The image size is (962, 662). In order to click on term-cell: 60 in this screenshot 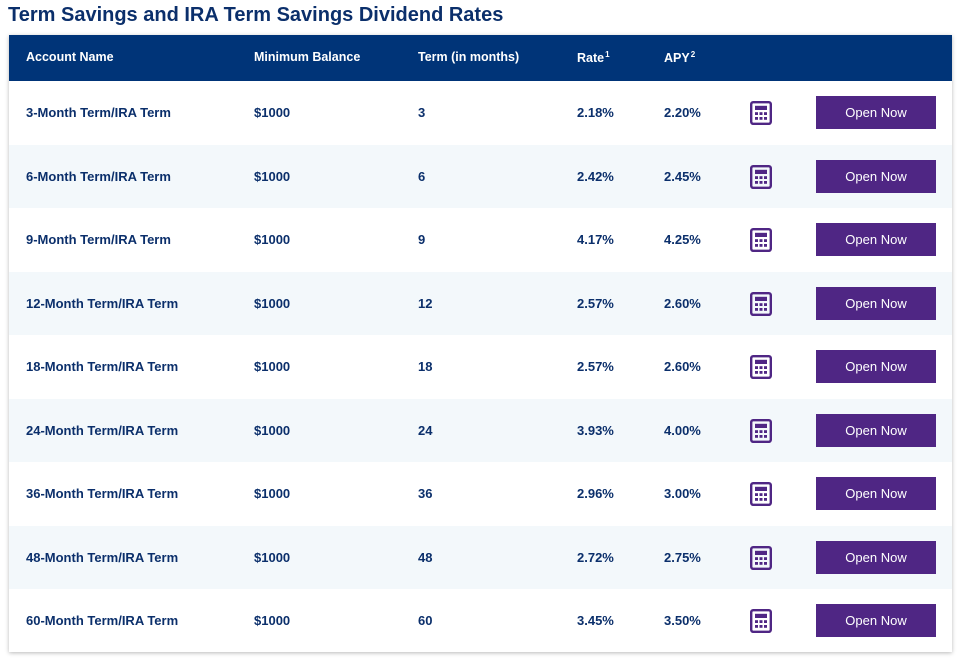, I will do `click(425, 620)`.